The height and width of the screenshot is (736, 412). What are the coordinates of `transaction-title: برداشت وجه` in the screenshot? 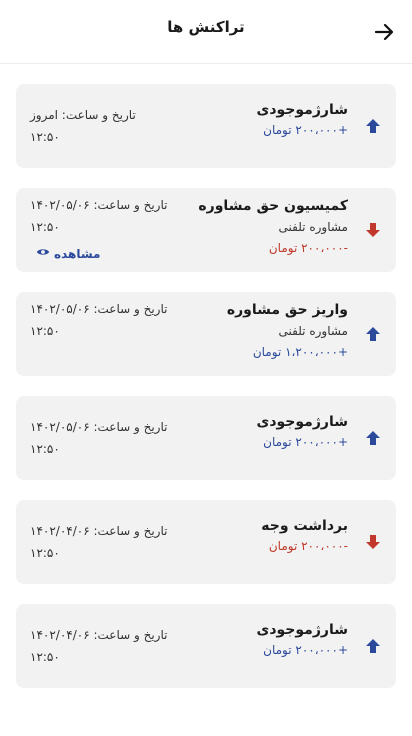 It's located at (304, 526).